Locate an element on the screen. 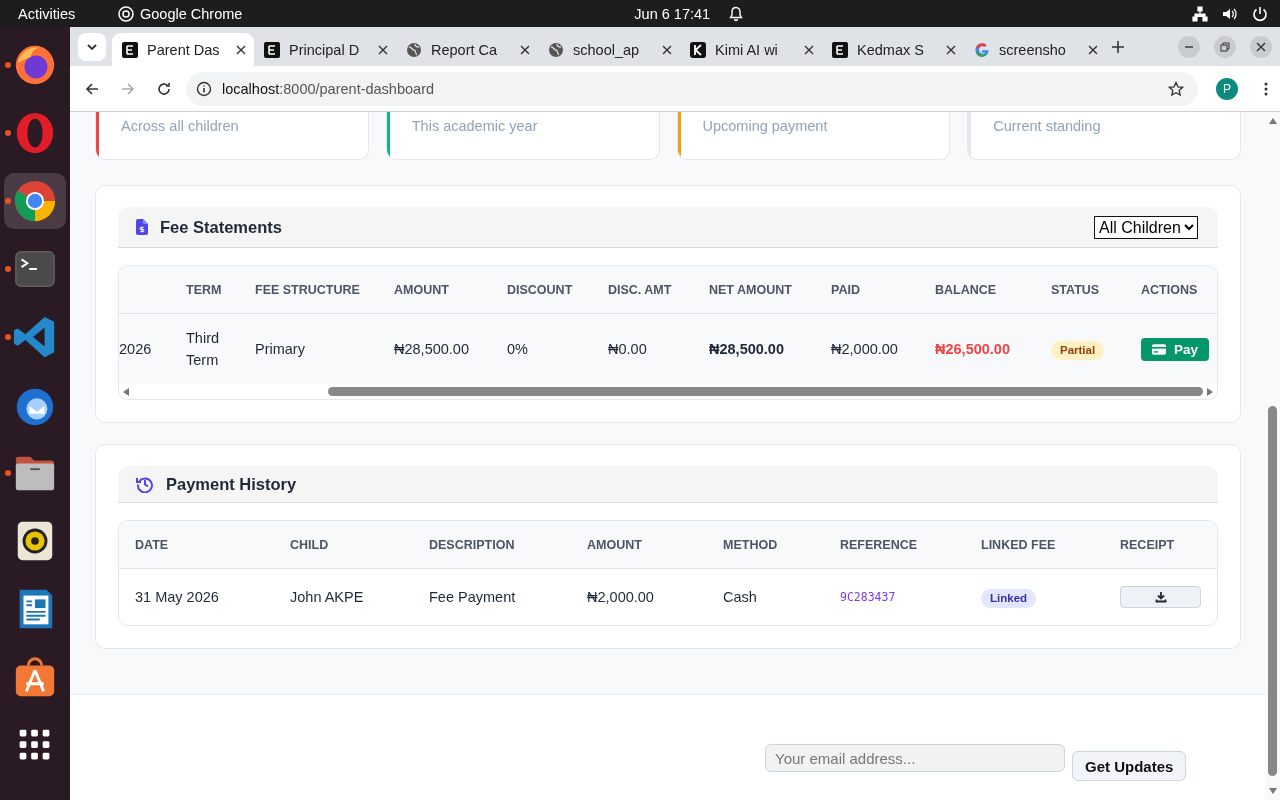  browser-tab: school_ap is located at coordinates (609, 49).